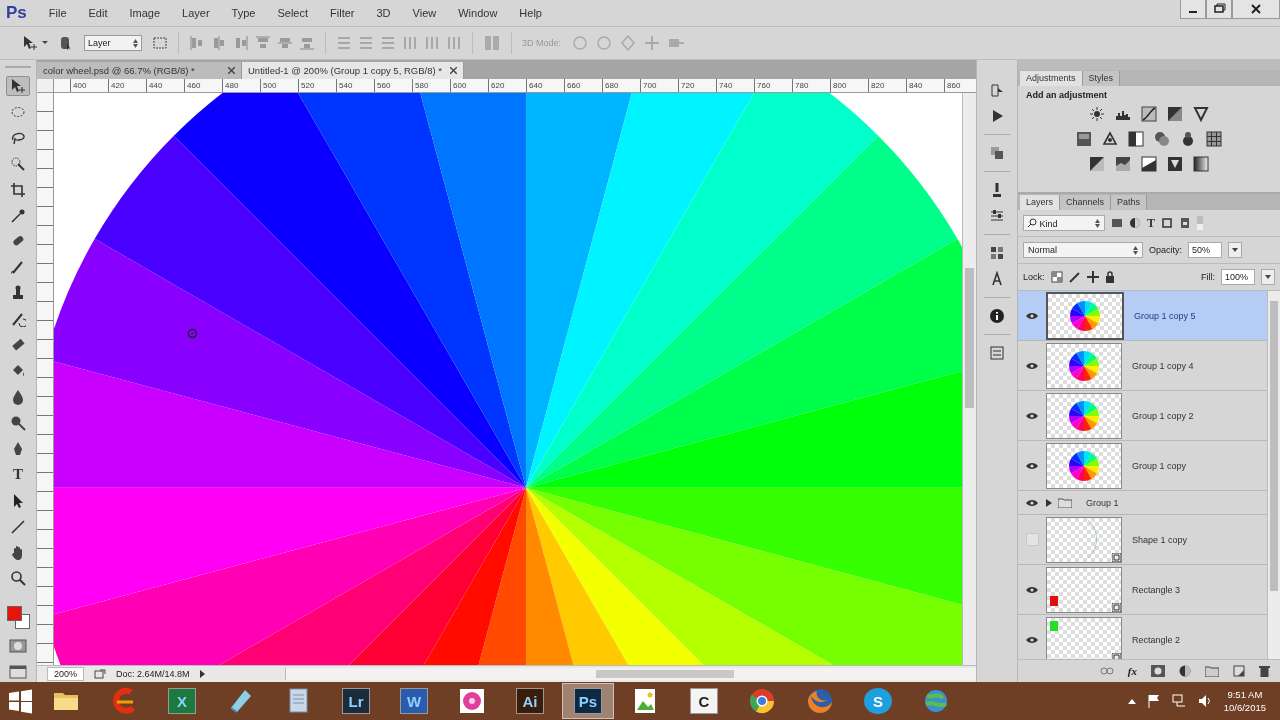 Image resolution: width=1280 pixels, height=720 pixels. What do you see at coordinates (1142, 503) in the screenshot?
I see `layer-row: Group 1` at bounding box center [1142, 503].